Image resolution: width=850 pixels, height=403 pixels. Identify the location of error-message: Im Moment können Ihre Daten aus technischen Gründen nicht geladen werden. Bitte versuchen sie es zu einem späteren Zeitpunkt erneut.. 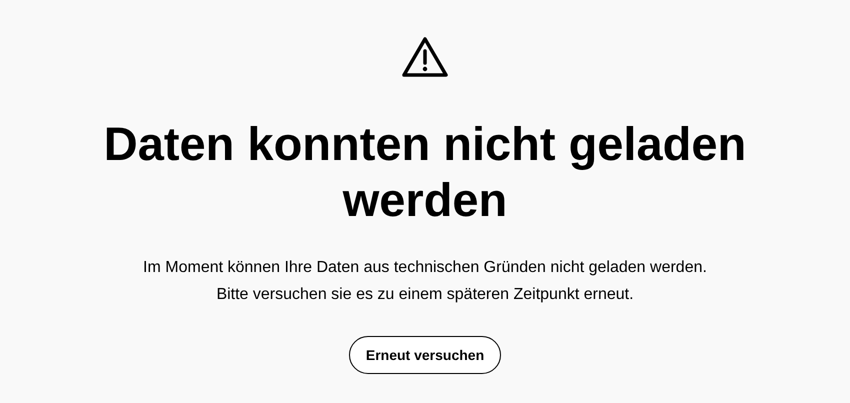
(425, 281).